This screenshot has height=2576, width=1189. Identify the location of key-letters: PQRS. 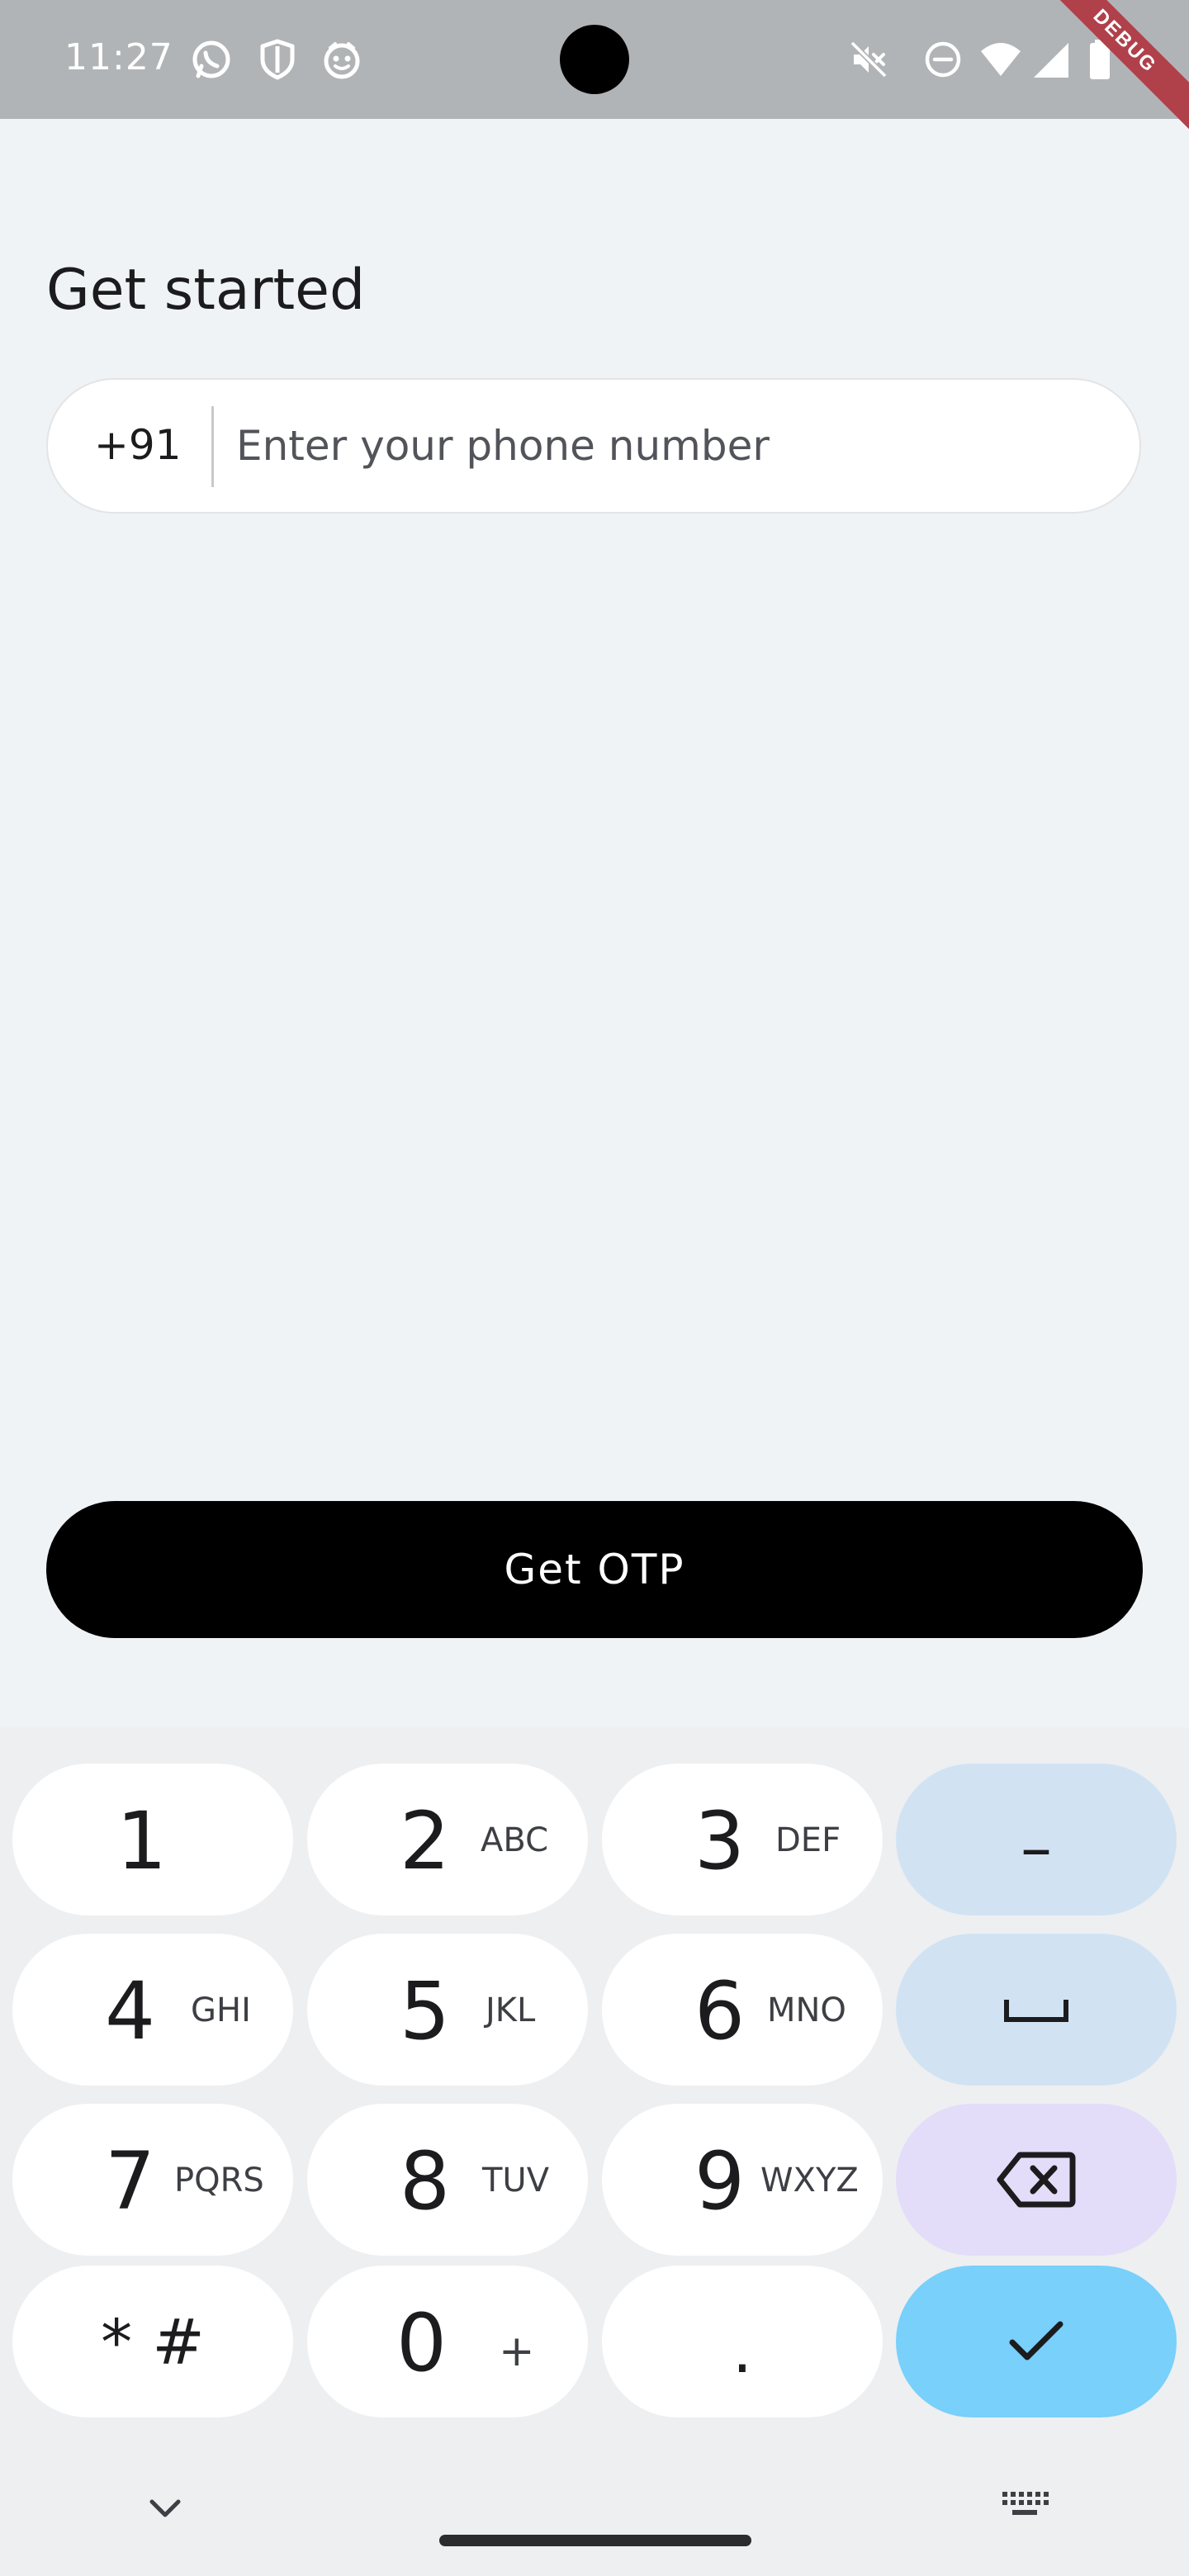
(219, 2181).